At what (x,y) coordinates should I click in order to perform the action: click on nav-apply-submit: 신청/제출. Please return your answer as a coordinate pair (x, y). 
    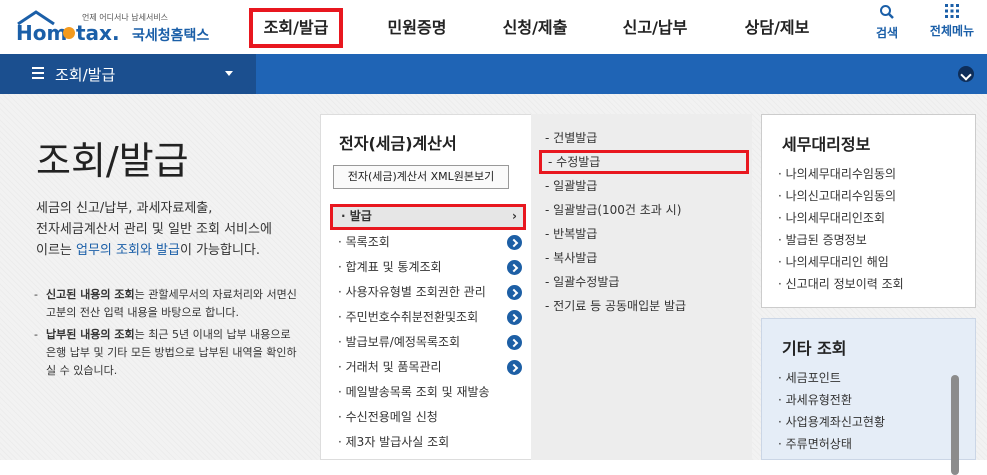
    Looking at the image, I should click on (535, 28).